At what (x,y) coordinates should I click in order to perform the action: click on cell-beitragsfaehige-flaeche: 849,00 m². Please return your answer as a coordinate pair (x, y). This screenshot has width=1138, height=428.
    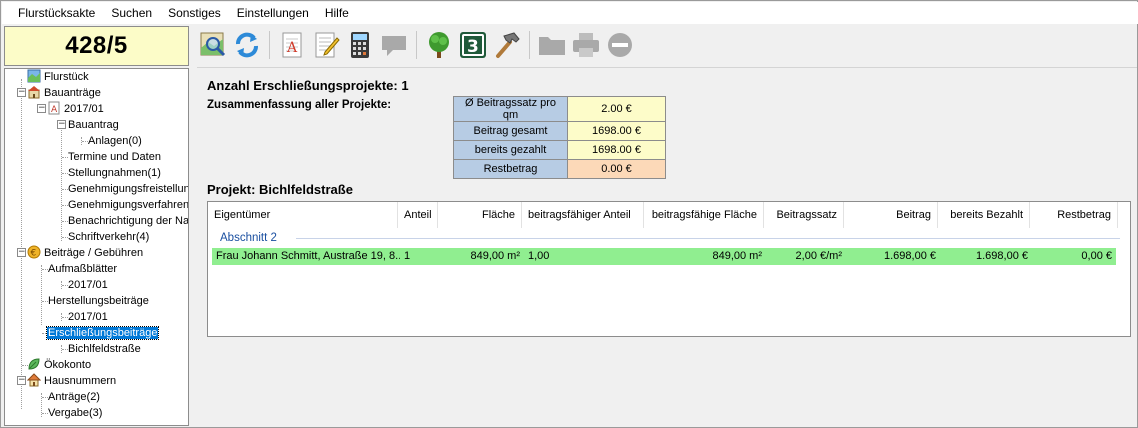
    Looking at the image, I should click on (737, 256).